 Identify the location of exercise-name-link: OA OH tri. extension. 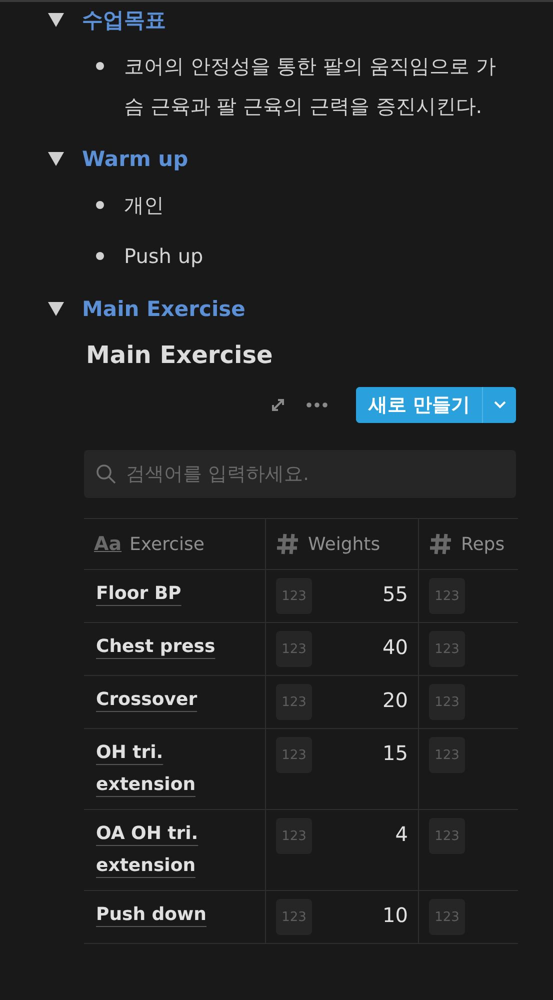
(175, 850).